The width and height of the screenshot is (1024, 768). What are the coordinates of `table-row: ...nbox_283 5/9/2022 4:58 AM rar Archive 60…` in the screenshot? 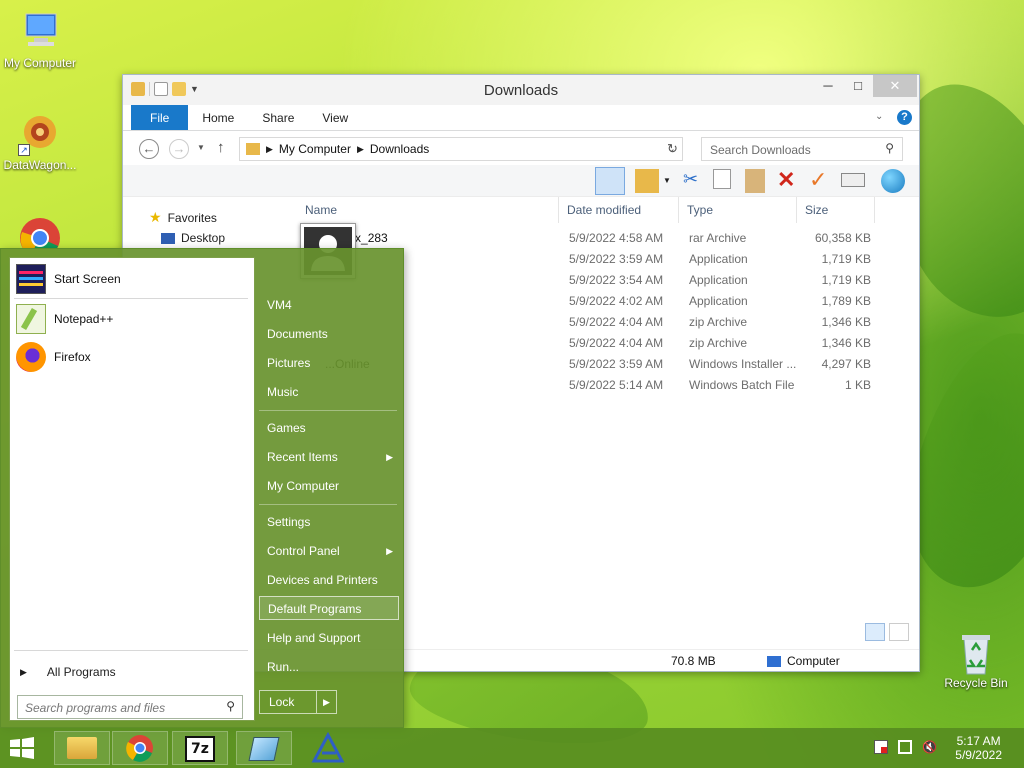 It's located at (588, 237).